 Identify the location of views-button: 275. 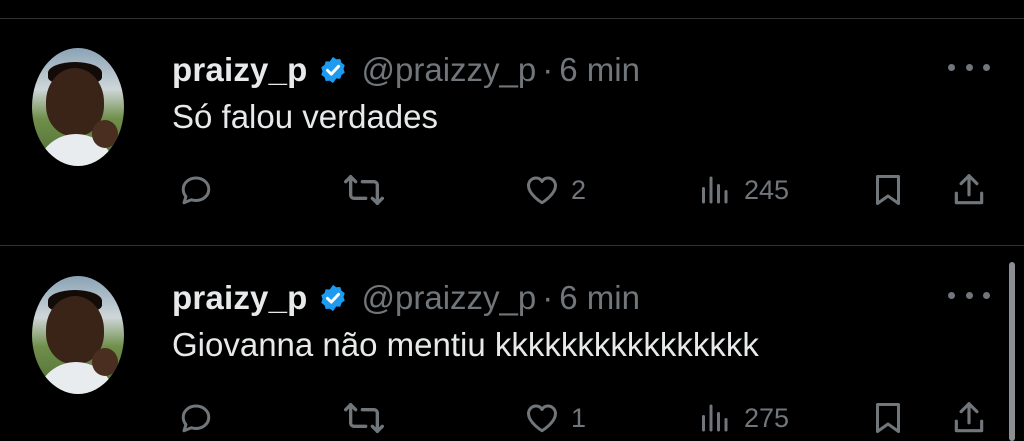
(741, 418).